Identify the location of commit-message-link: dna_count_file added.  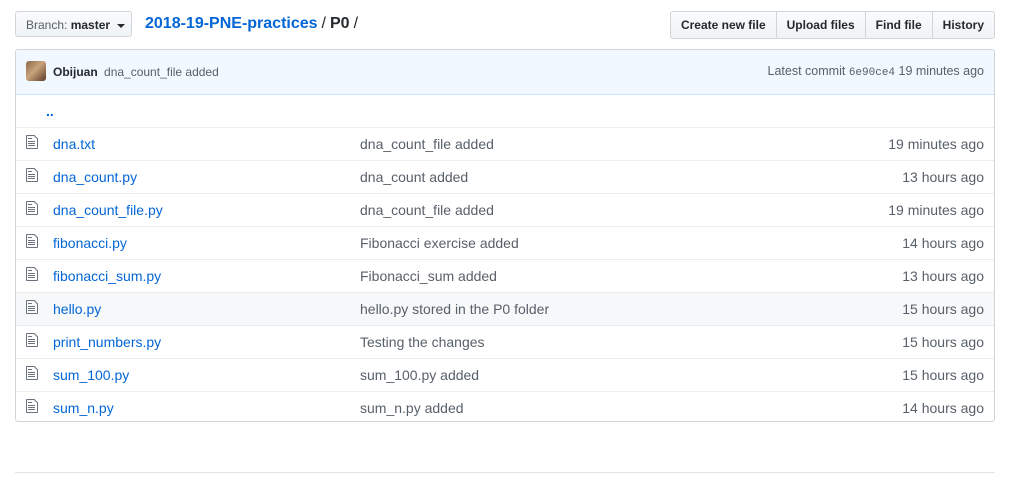
(161, 72).